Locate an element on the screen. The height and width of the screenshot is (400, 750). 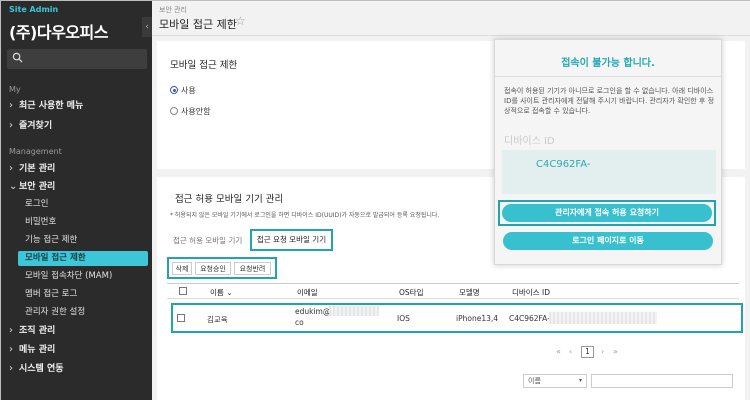
sidebar-subitem-feature-restriction: 기능 접근 제한 is located at coordinates (51, 240).